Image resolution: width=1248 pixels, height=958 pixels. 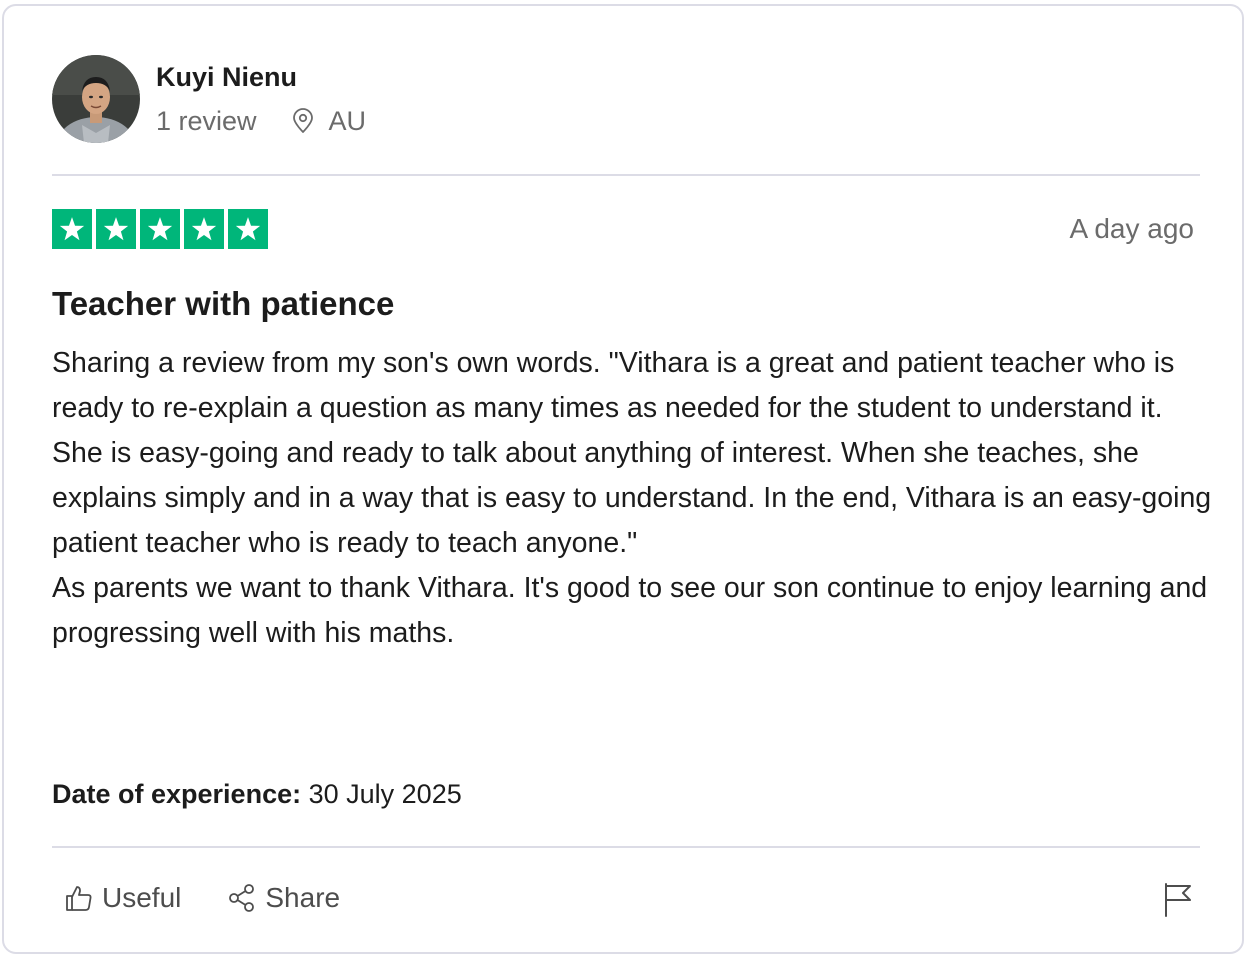 What do you see at coordinates (303, 897) in the screenshot?
I see `share-label: Share` at bounding box center [303, 897].